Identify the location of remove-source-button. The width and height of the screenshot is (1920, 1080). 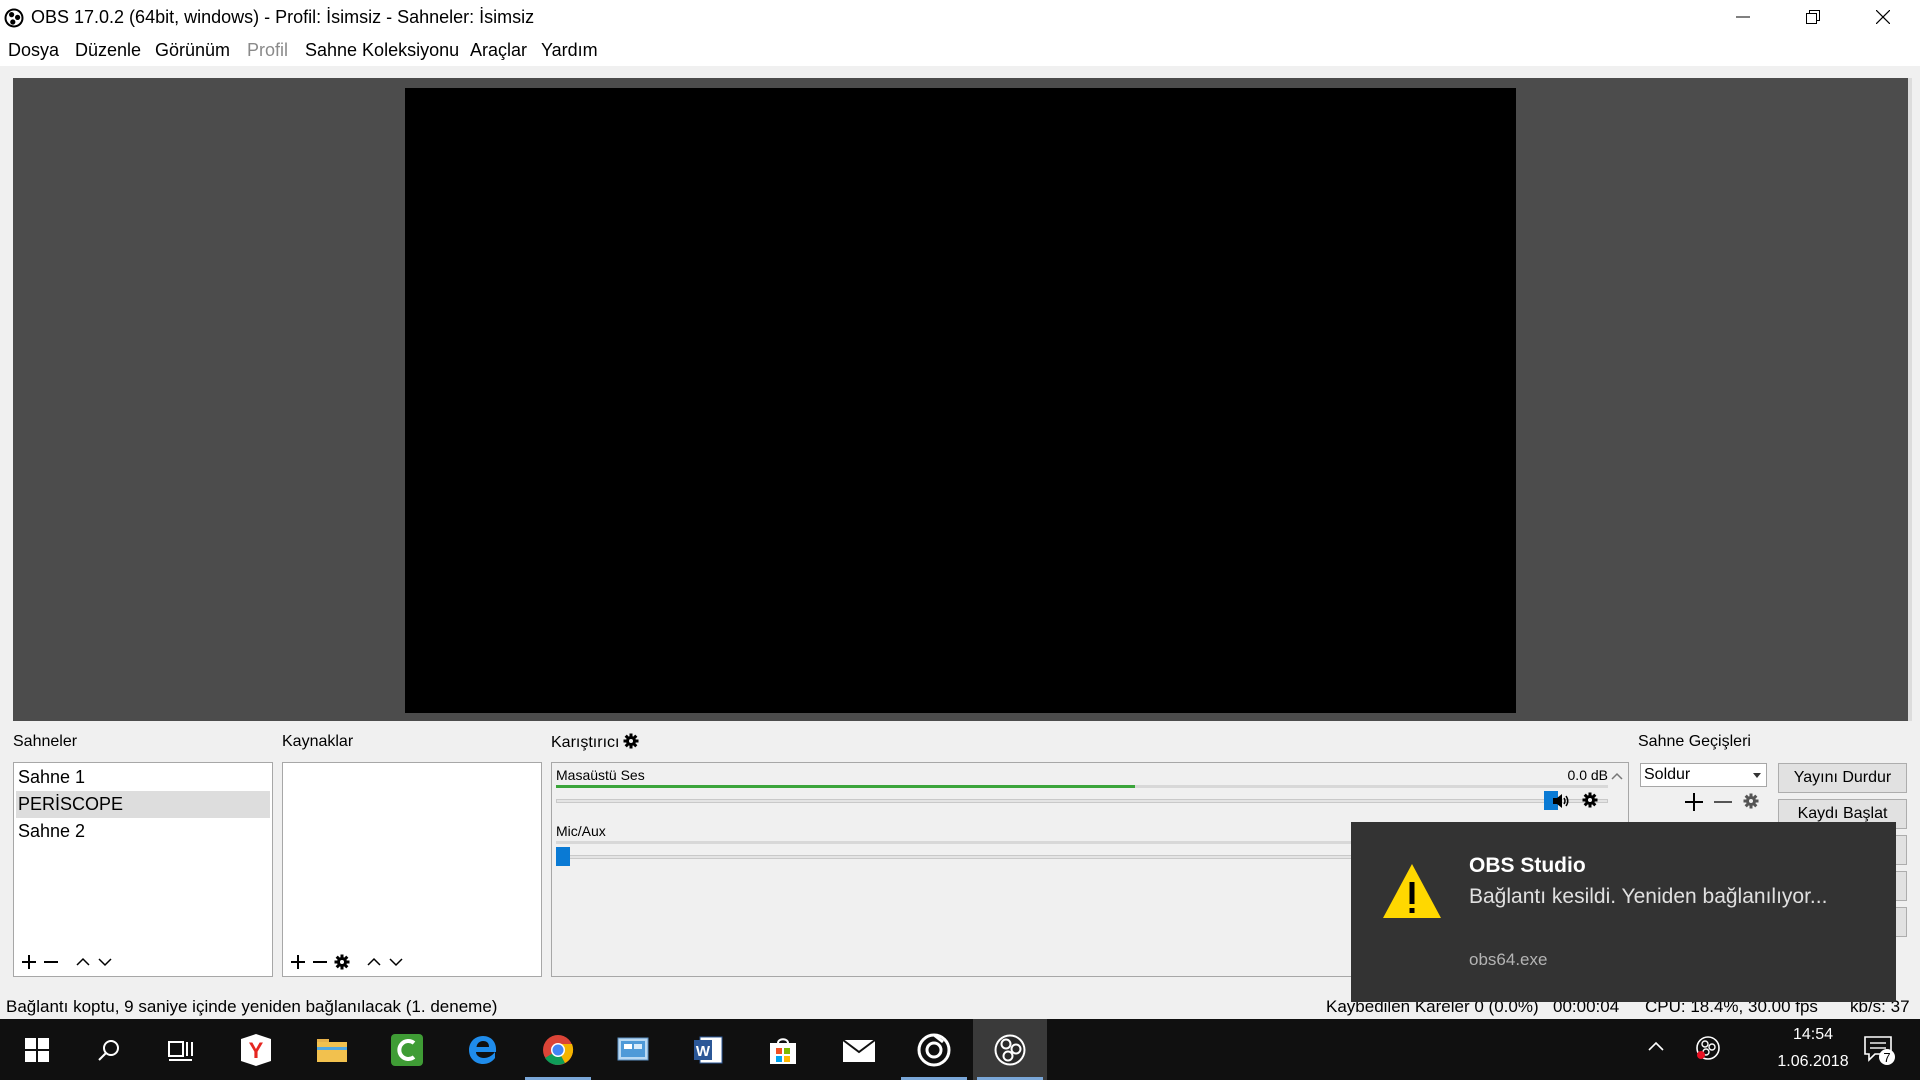
(320, 962).